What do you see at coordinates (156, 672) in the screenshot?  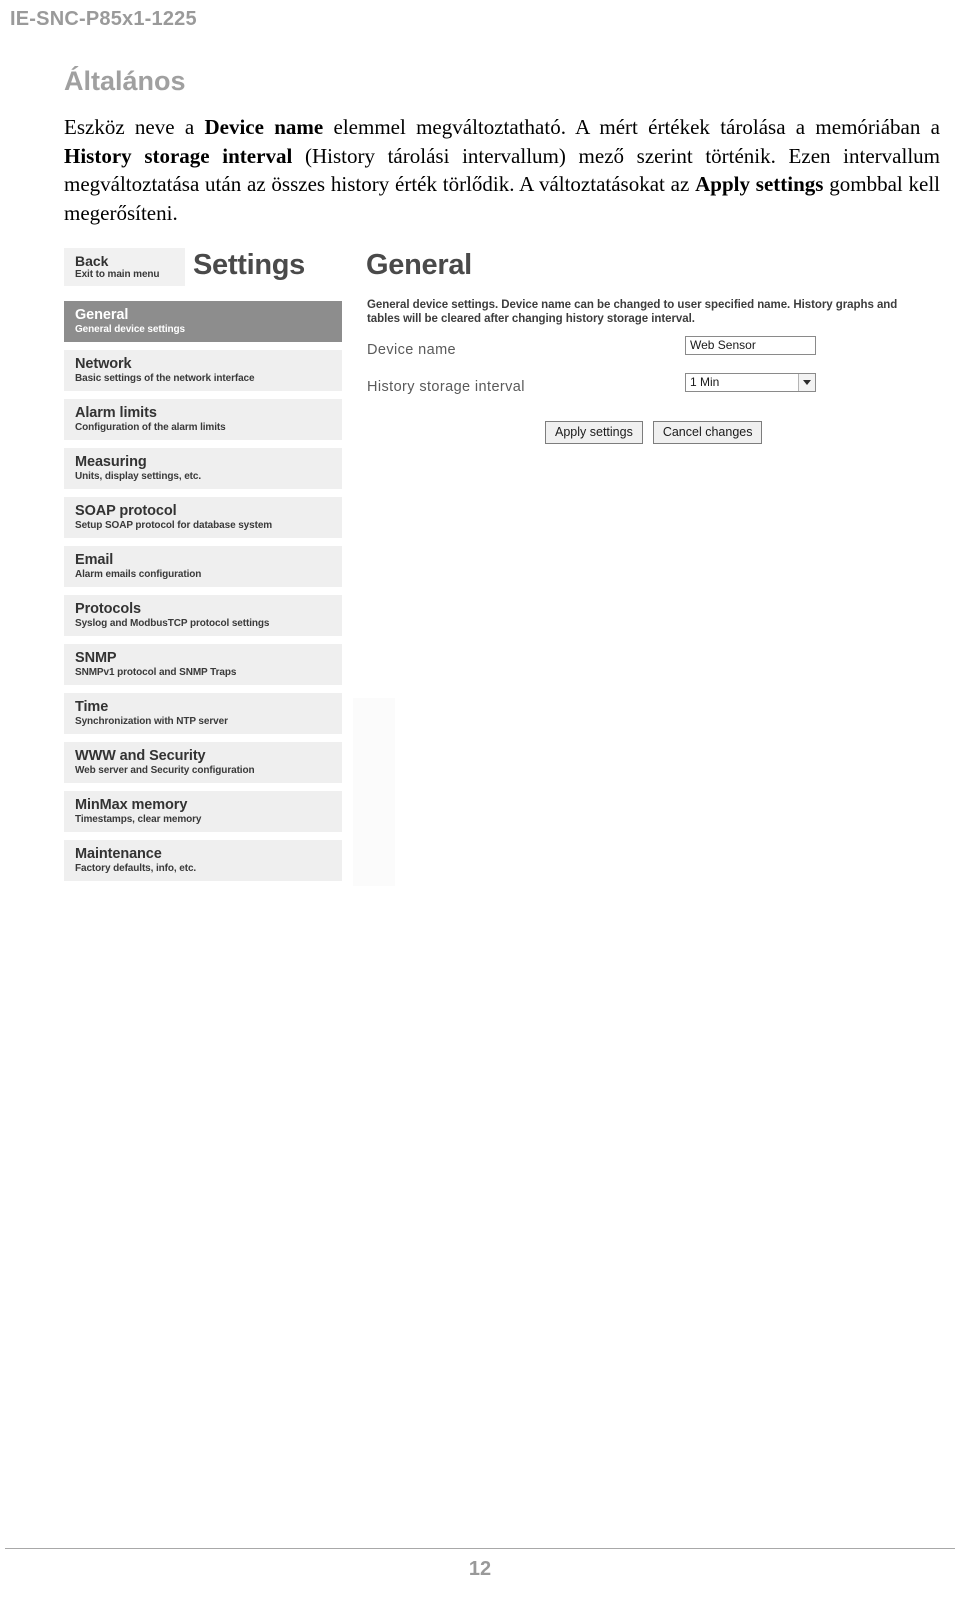 I see `sidebar-item-description: SNMPv1 protocol and SNMP Traps` at bounding box center [156, 672].